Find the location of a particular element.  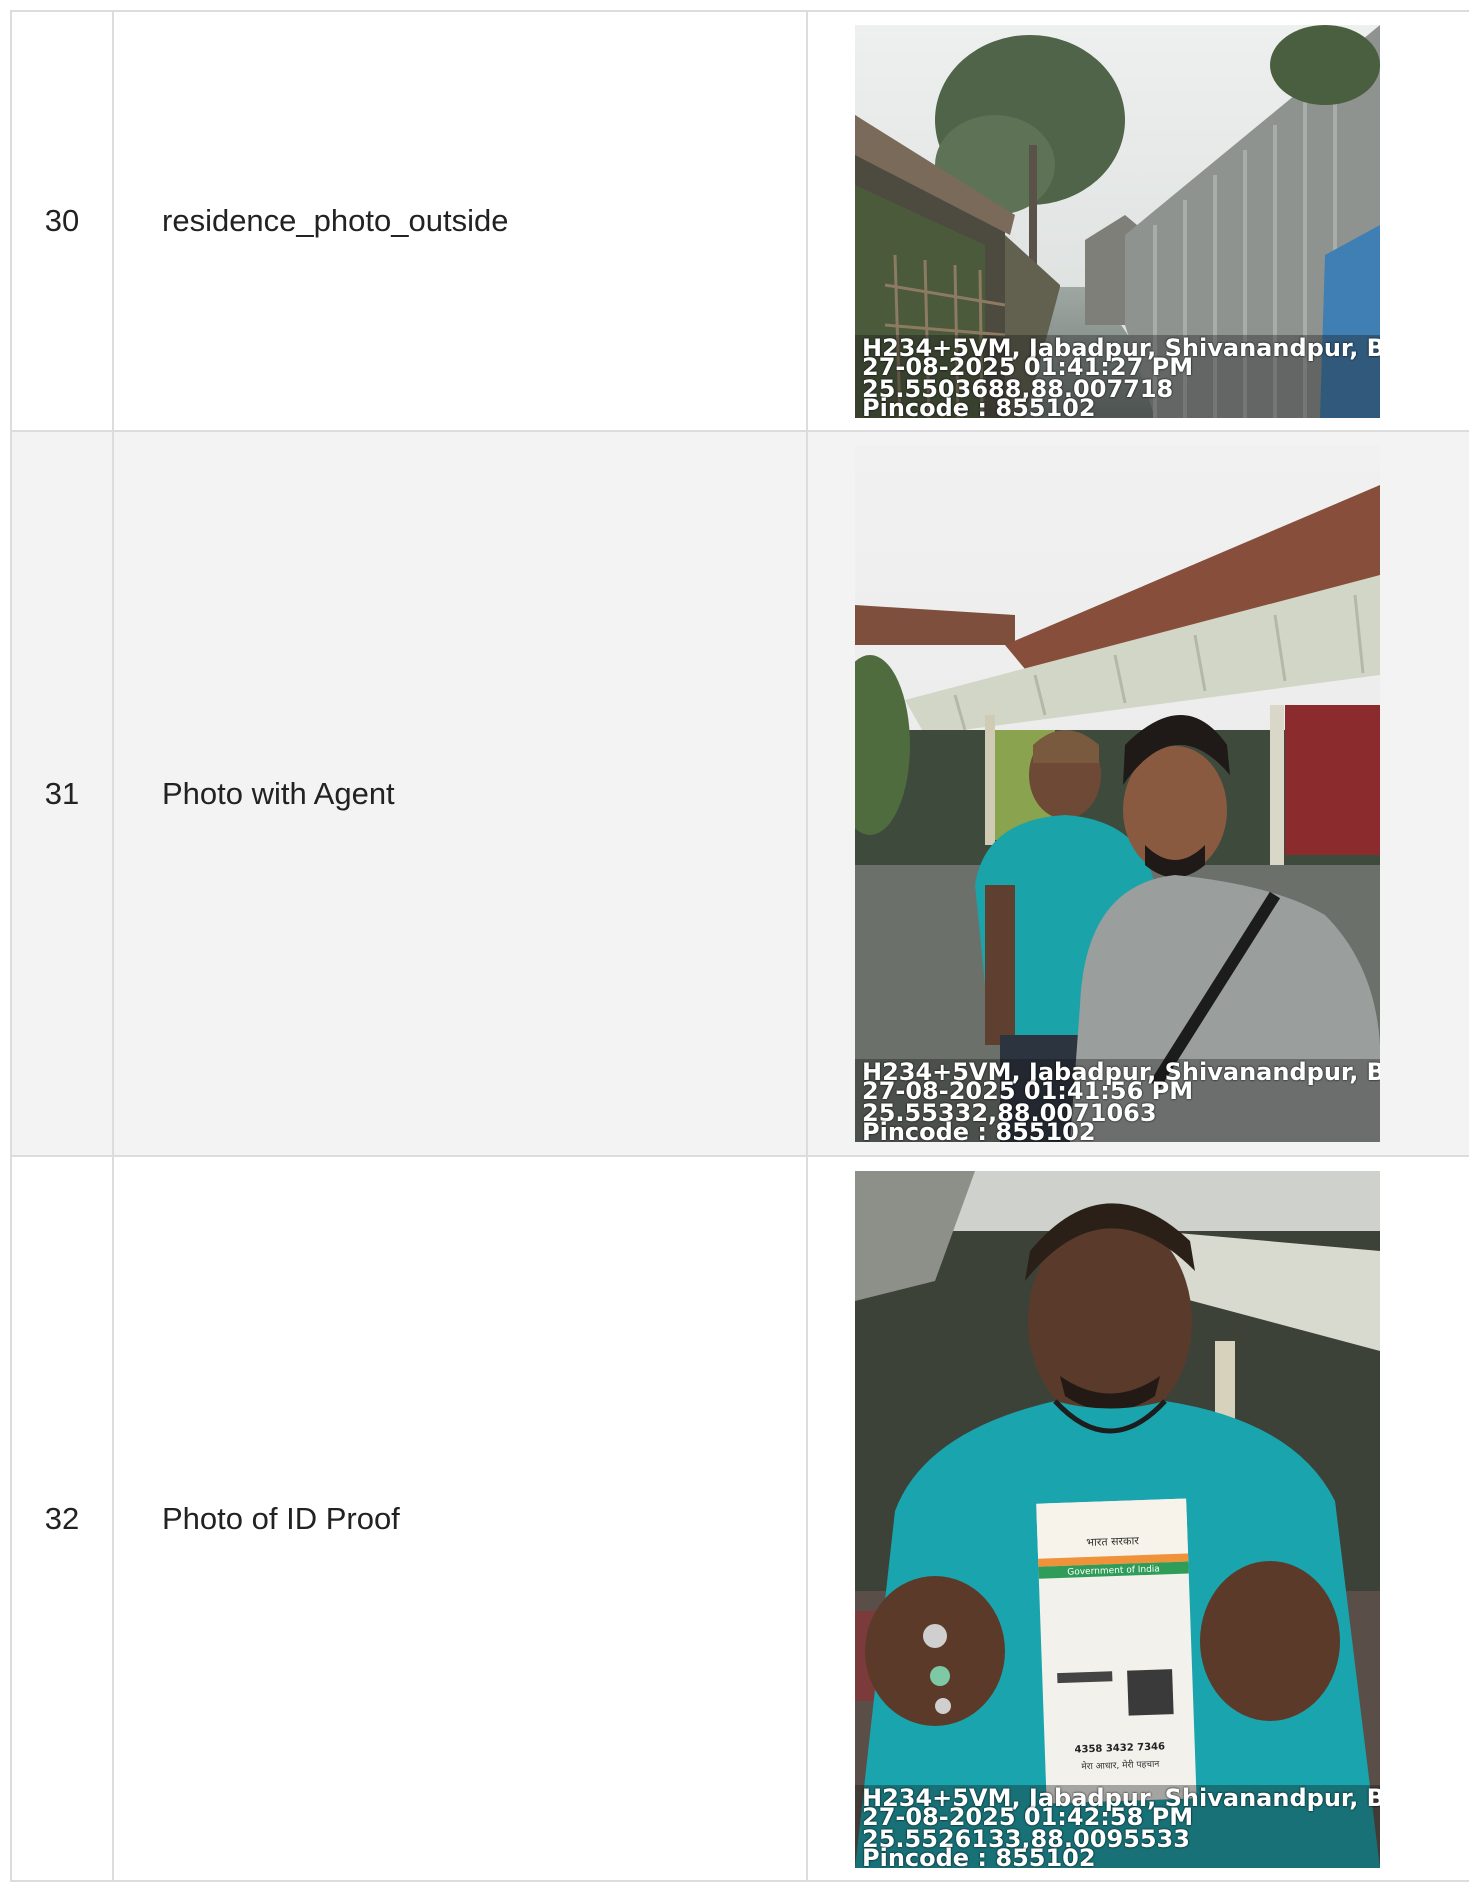

row-number: 32 is located at coordinates (62, 1518).